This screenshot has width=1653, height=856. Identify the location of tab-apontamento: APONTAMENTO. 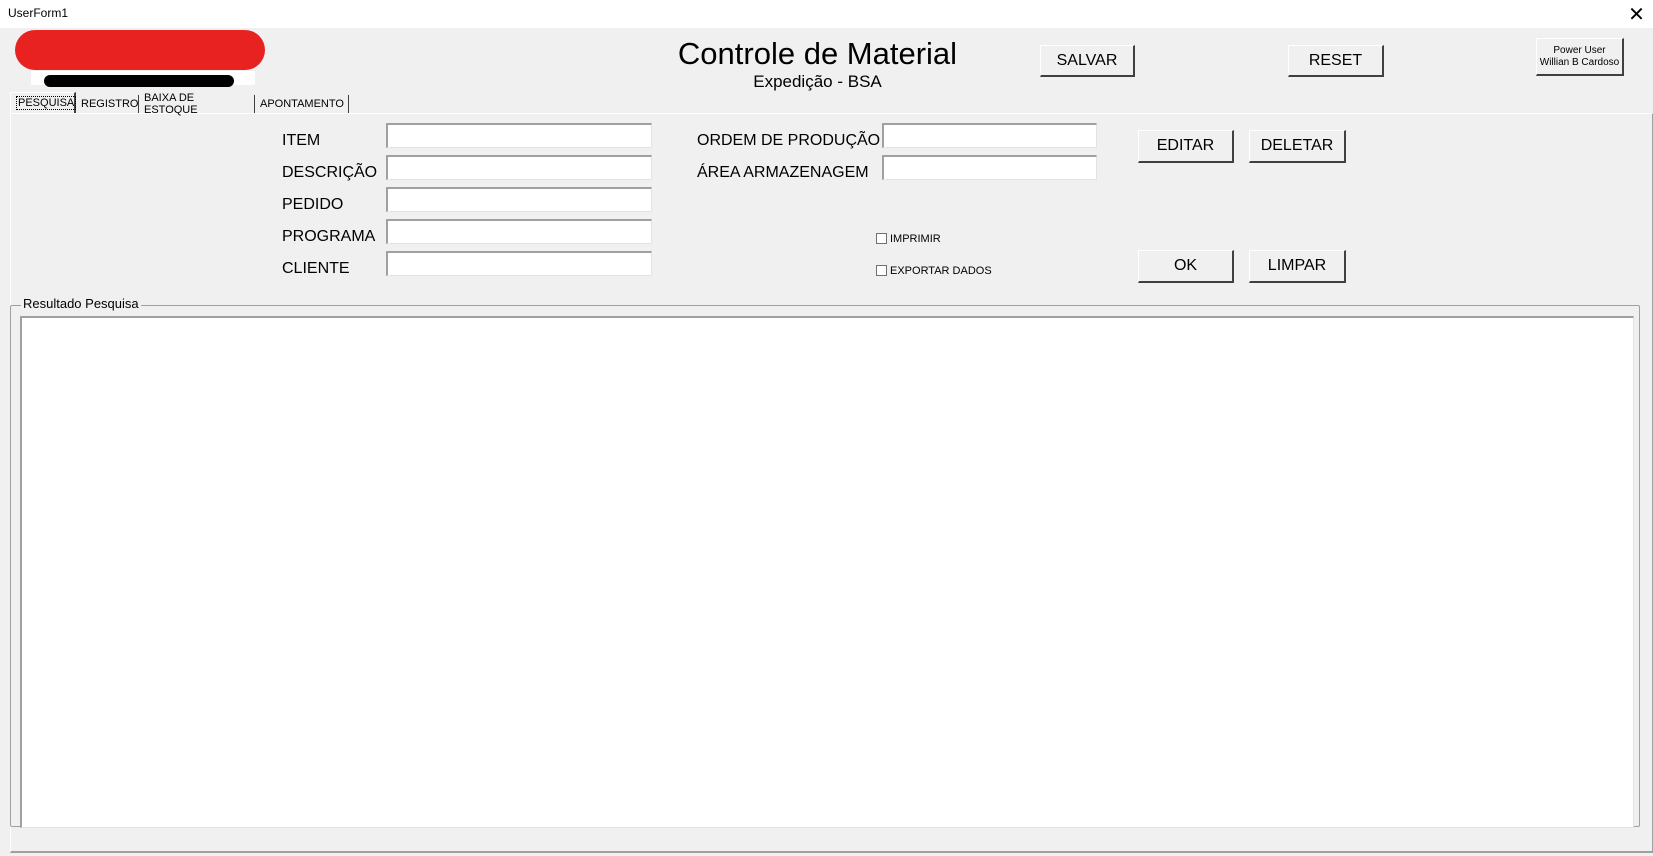
(302, 104).